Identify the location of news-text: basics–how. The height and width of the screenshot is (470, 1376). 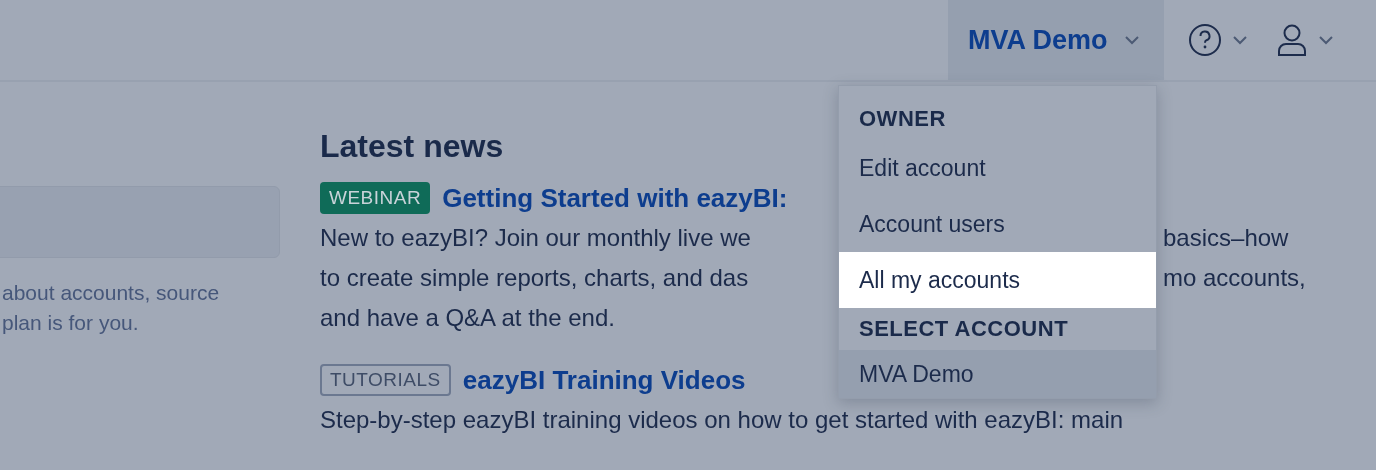
(1226, 238).